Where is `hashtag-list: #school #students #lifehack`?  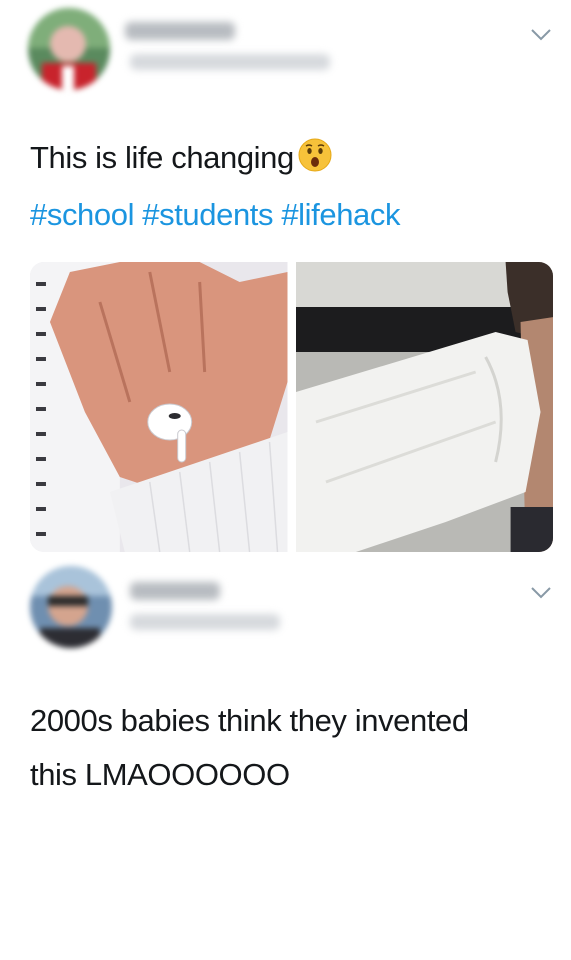
hashtag-list: #school #students #lifehack is located at coordinates (290, 215).